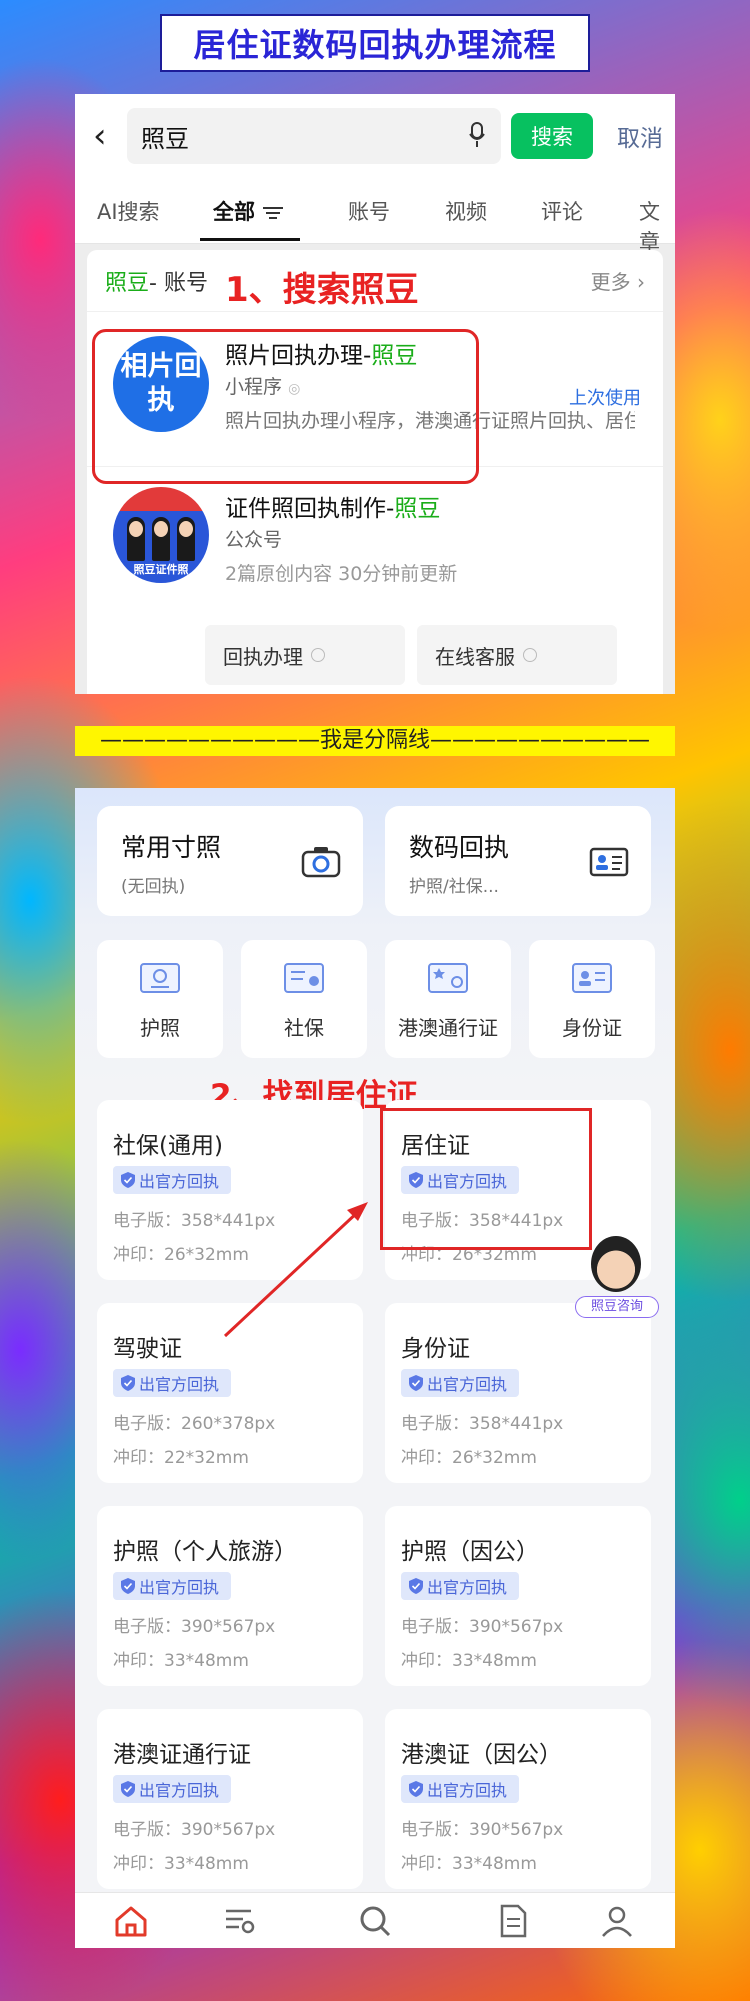  Describe the element at coordinates (314, 136) in the screenshot. I see `search-input: 照豆` at that location.